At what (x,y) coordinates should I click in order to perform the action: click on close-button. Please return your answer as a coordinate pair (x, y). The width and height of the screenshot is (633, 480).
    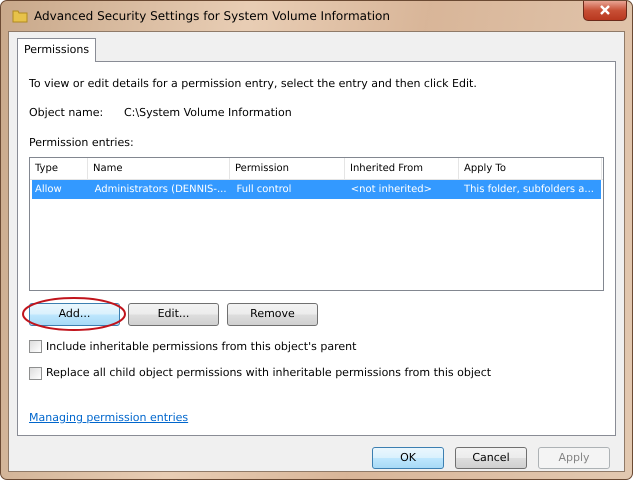
    Looking at the image, I should click on (605, 11).